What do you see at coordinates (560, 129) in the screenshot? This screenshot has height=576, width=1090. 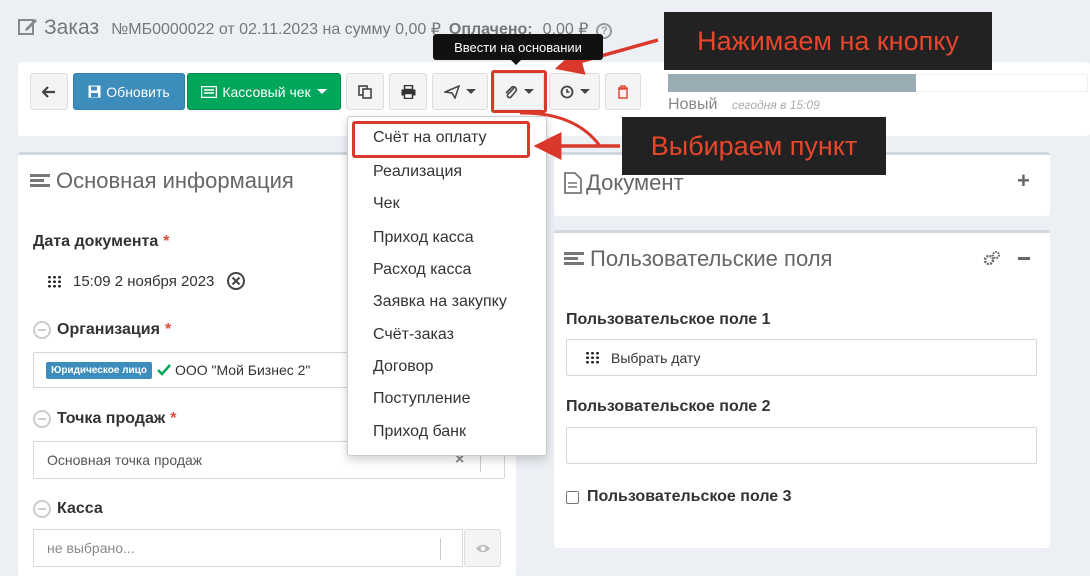 I see `connector-curve` at bounding box center [560, 129].